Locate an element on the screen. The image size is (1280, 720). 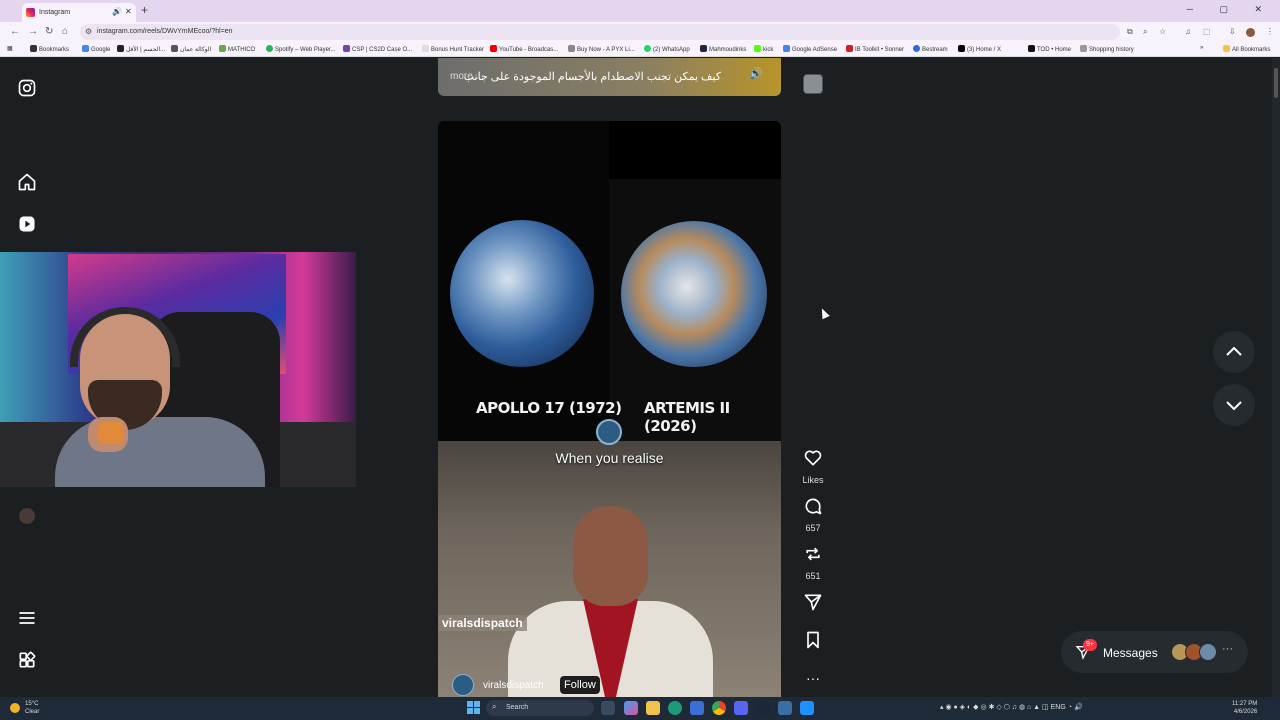
search-icon: ⌕ is located at coordinates (494, 706).